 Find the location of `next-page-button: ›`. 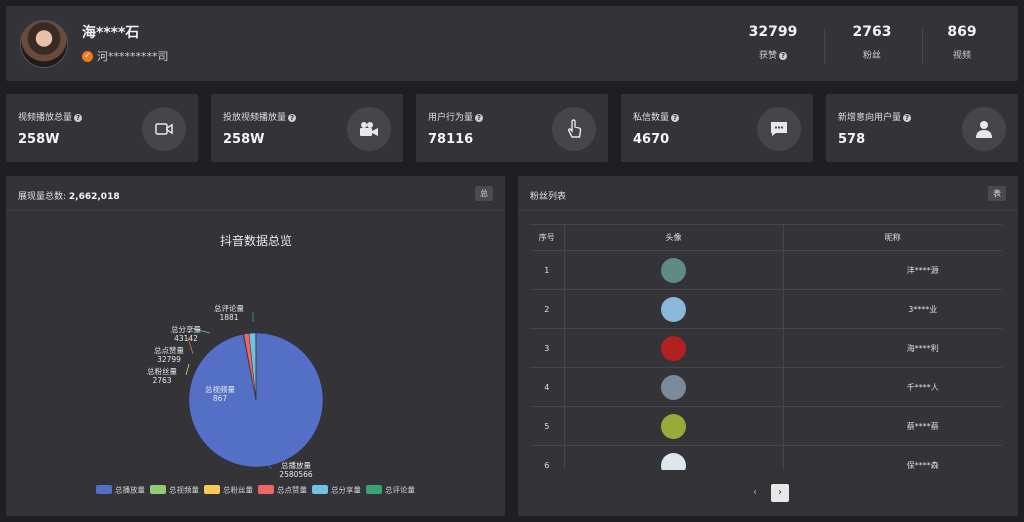

next-page-button: › is located at coordinates (780, 493).